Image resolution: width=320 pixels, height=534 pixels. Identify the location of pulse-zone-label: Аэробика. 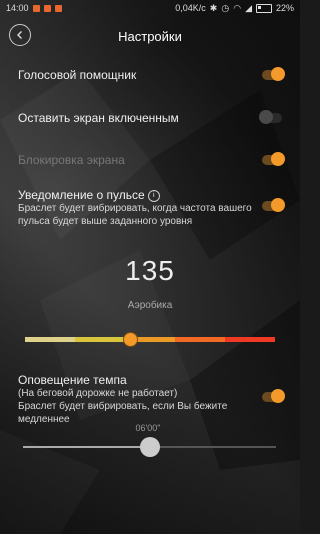
(150, 305).